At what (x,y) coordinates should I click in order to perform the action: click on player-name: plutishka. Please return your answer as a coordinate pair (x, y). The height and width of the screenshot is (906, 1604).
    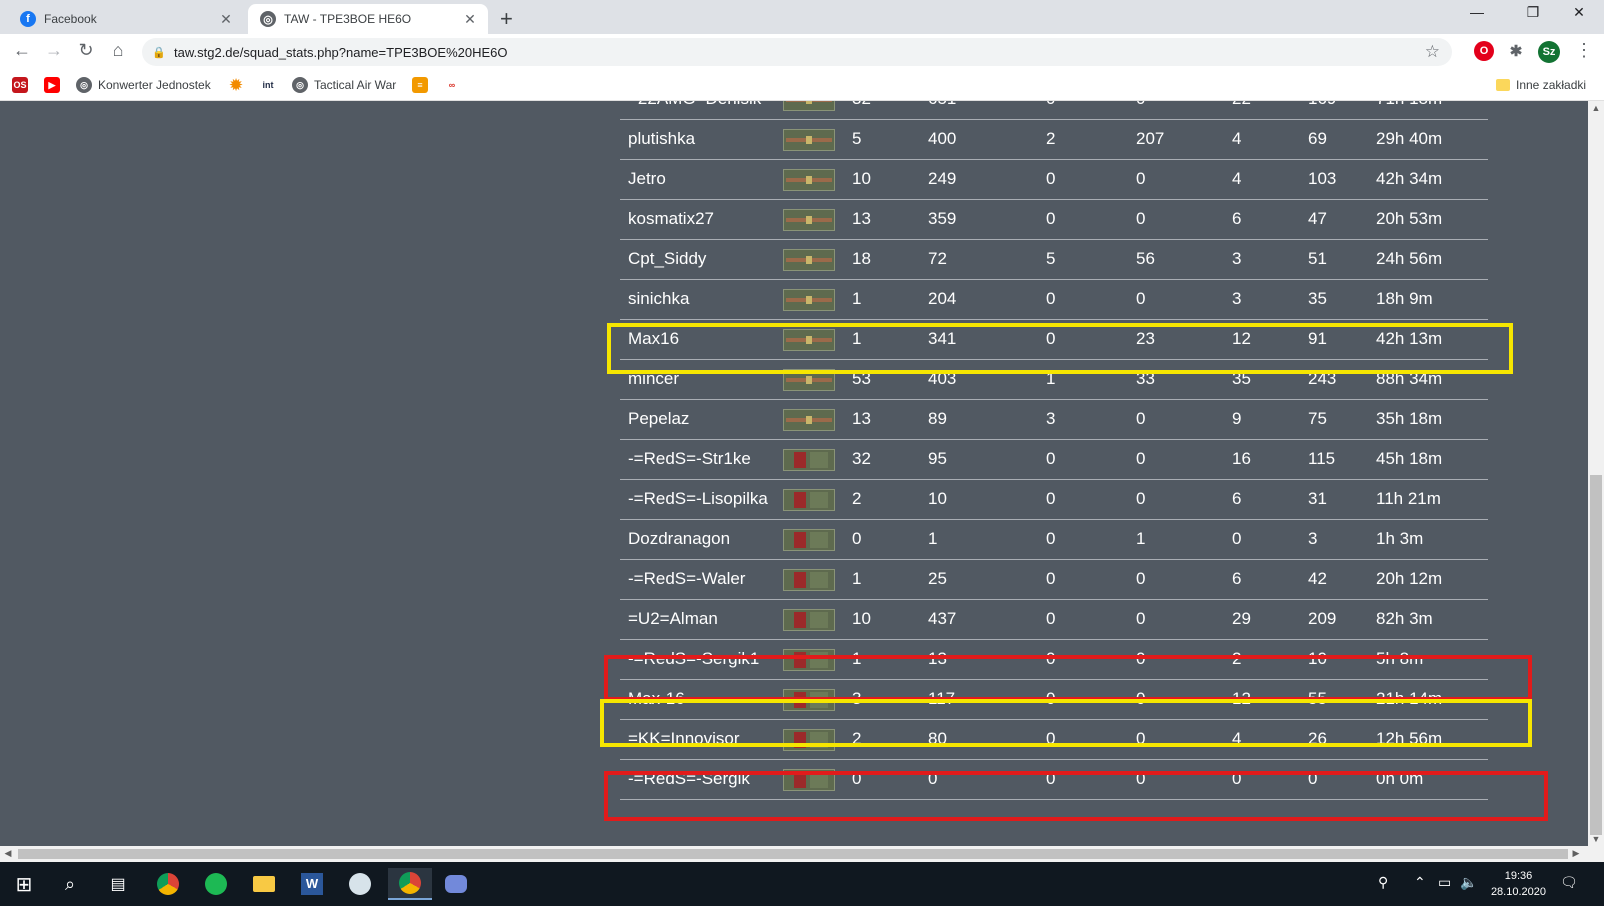
    Looking at the image, I should click on (661, 139).